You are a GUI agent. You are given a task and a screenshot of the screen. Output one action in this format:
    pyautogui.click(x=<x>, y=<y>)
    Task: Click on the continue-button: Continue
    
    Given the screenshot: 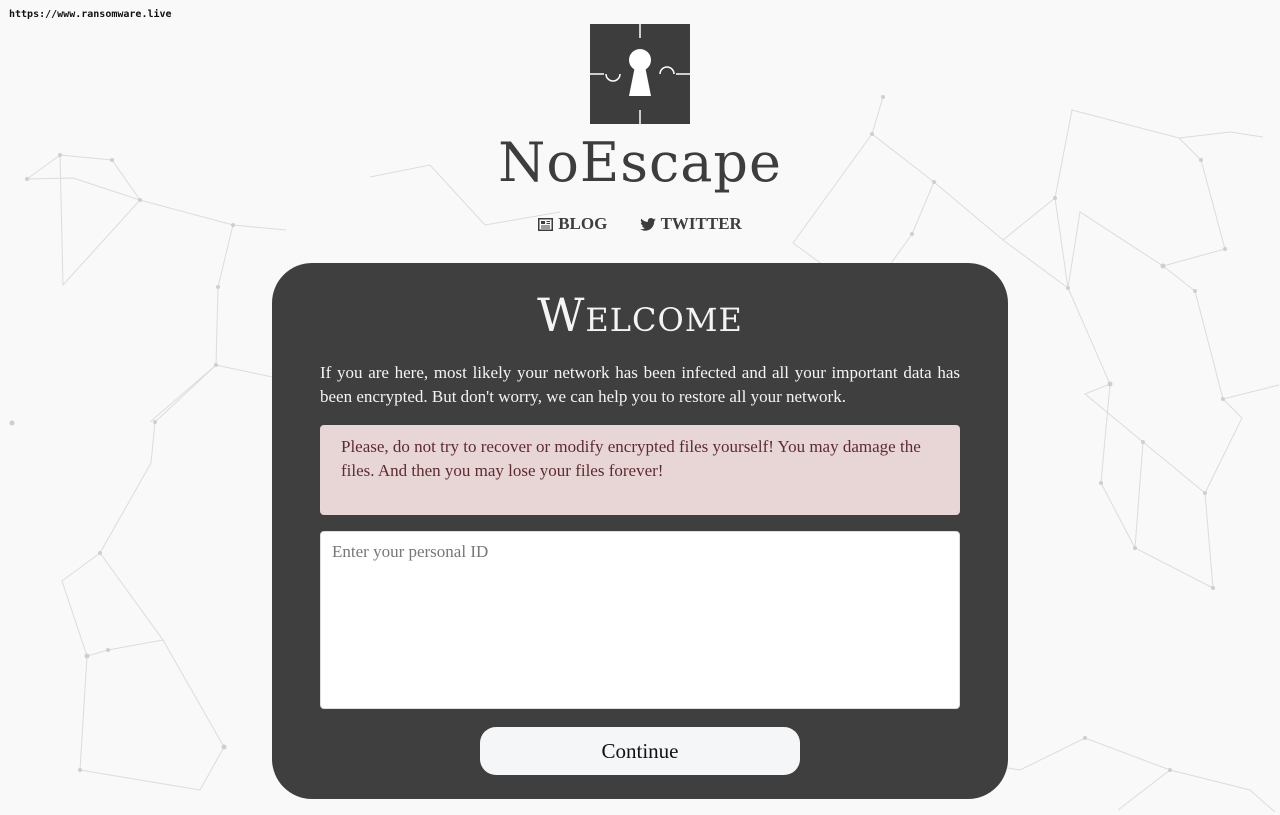 What is the action you would take?
    pyautogui.click(x=640, y=751)
    